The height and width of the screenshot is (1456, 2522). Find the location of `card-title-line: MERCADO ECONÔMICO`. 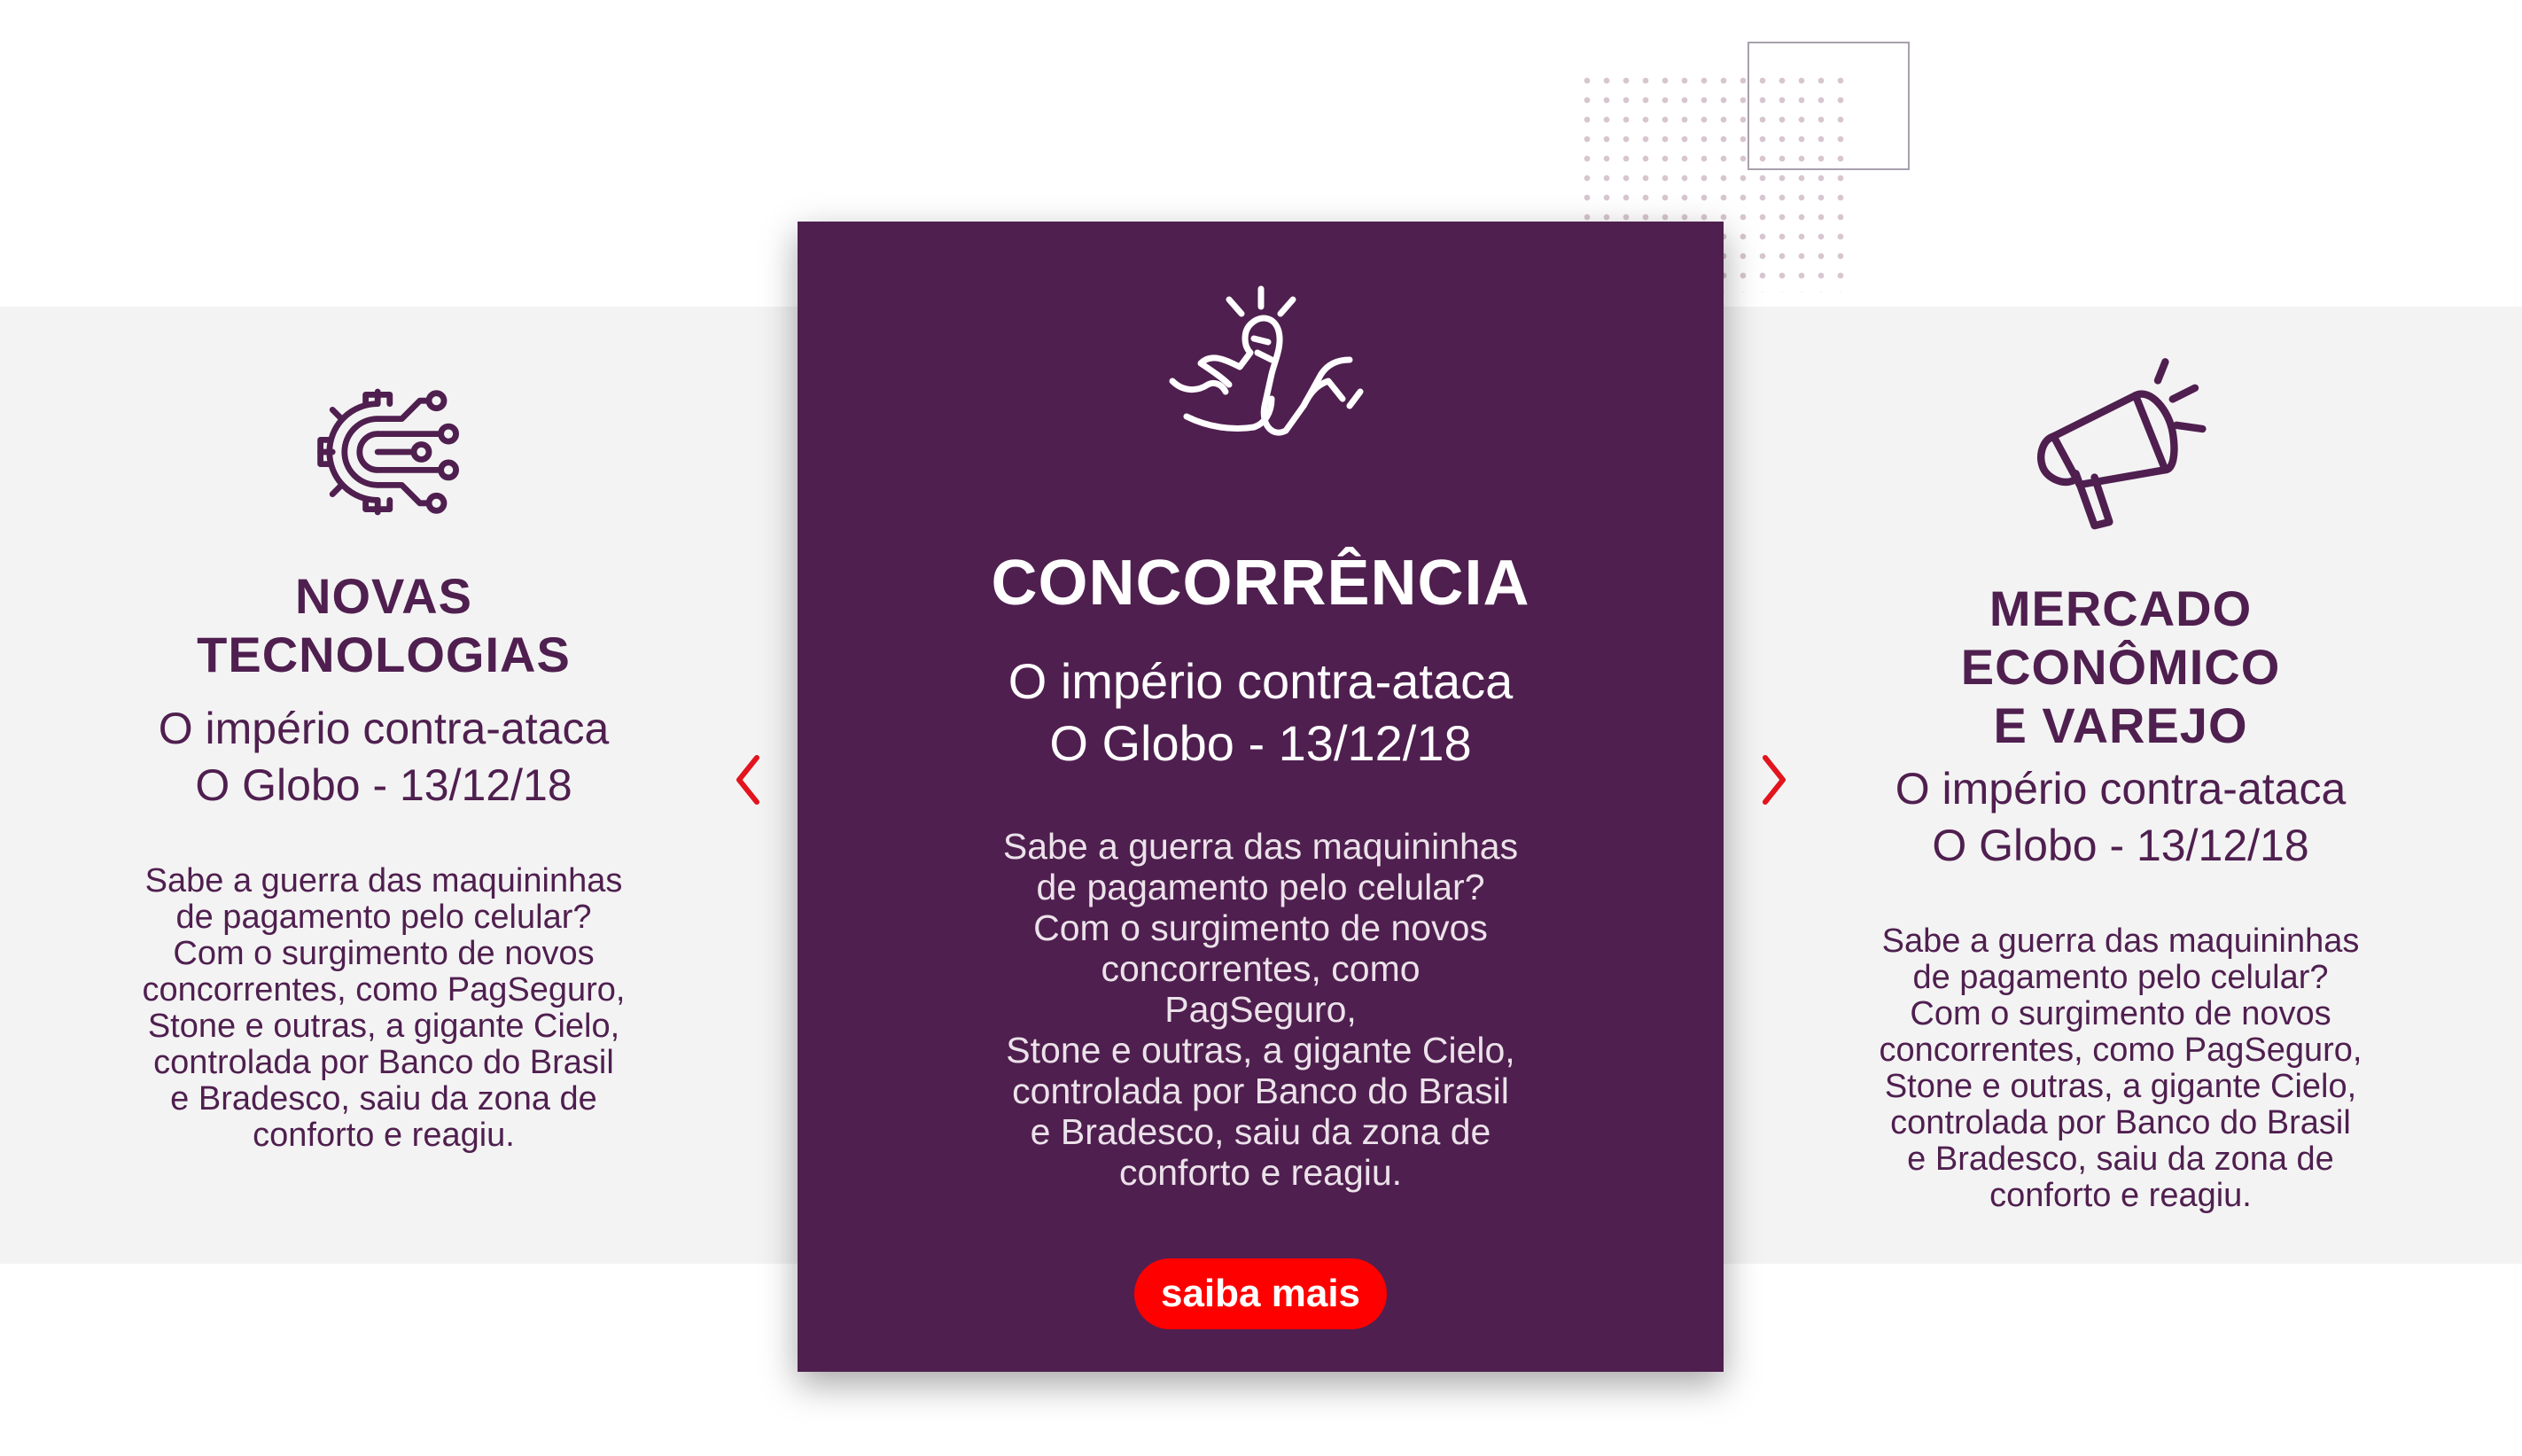

card-title-line: MERCADO ECONÔMICO is located at coordinates (2120, 637).